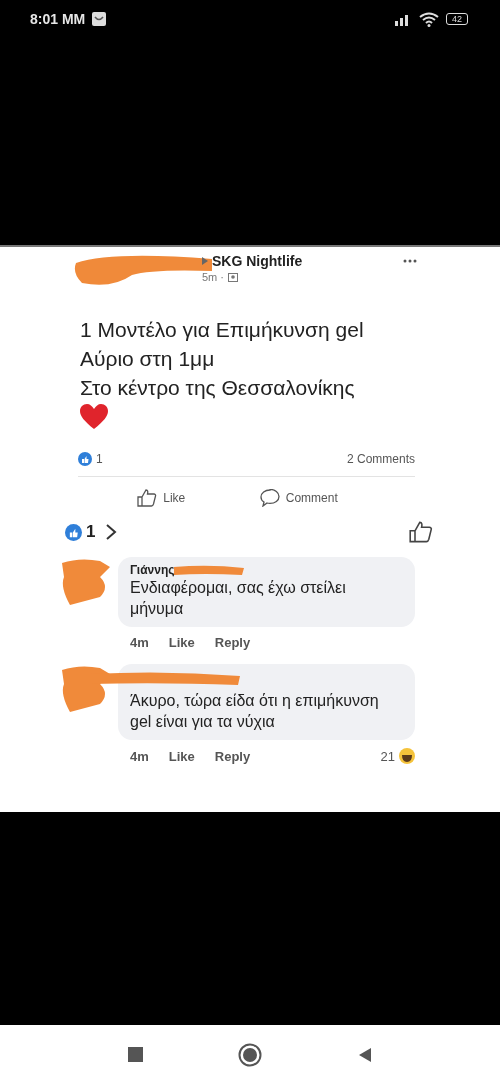  I want to click on reaction-count: 21, so click(387, 756).